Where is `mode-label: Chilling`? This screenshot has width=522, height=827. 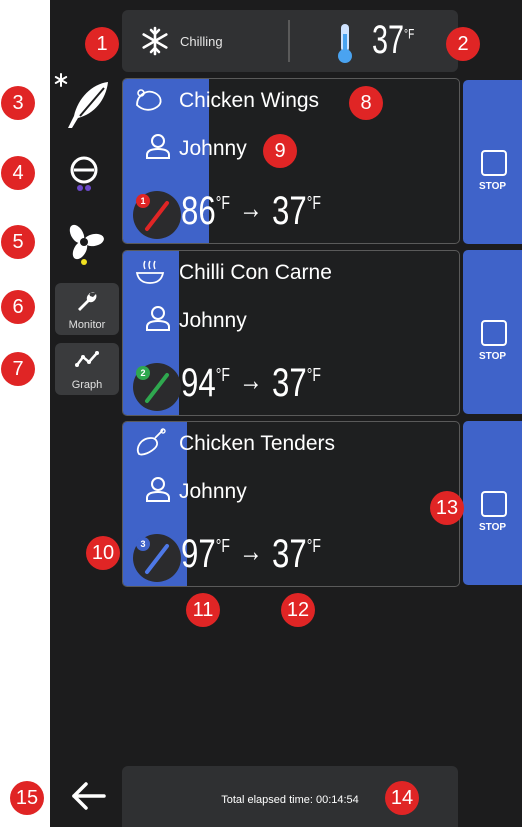 mode-label: Chilling is located at coordinates (201, 41).